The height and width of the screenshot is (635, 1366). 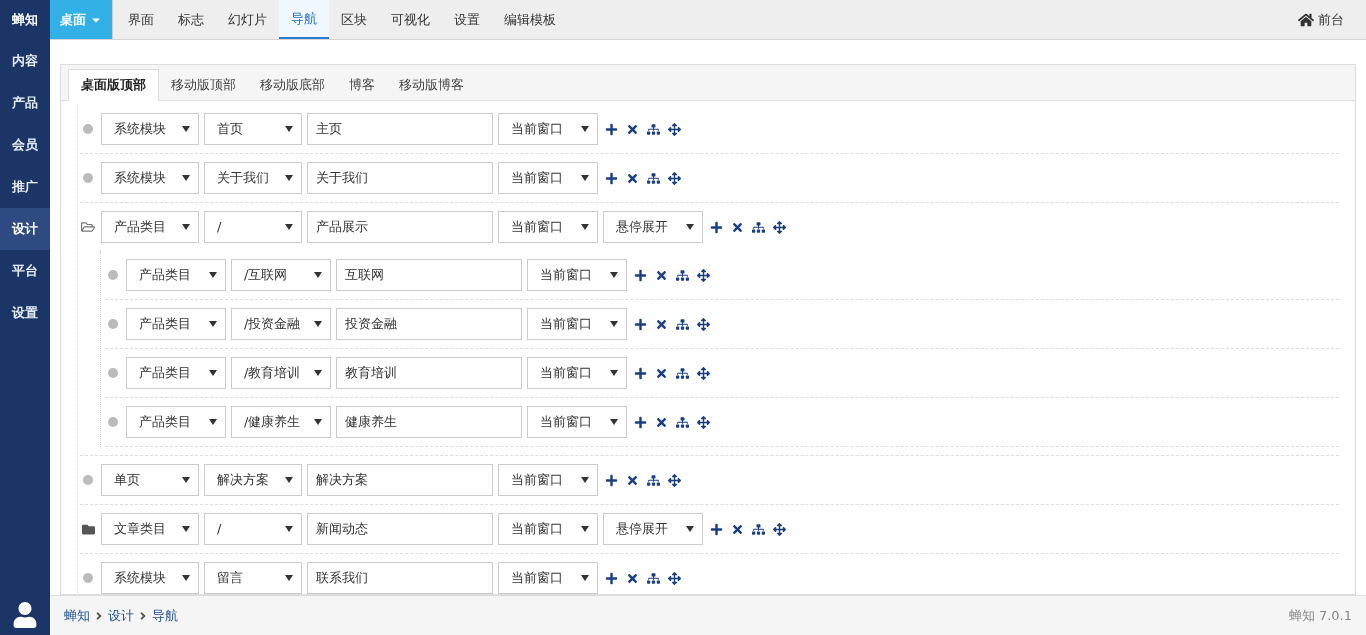 I want to click on top-tab: 导航, so click(x=304, y=19).